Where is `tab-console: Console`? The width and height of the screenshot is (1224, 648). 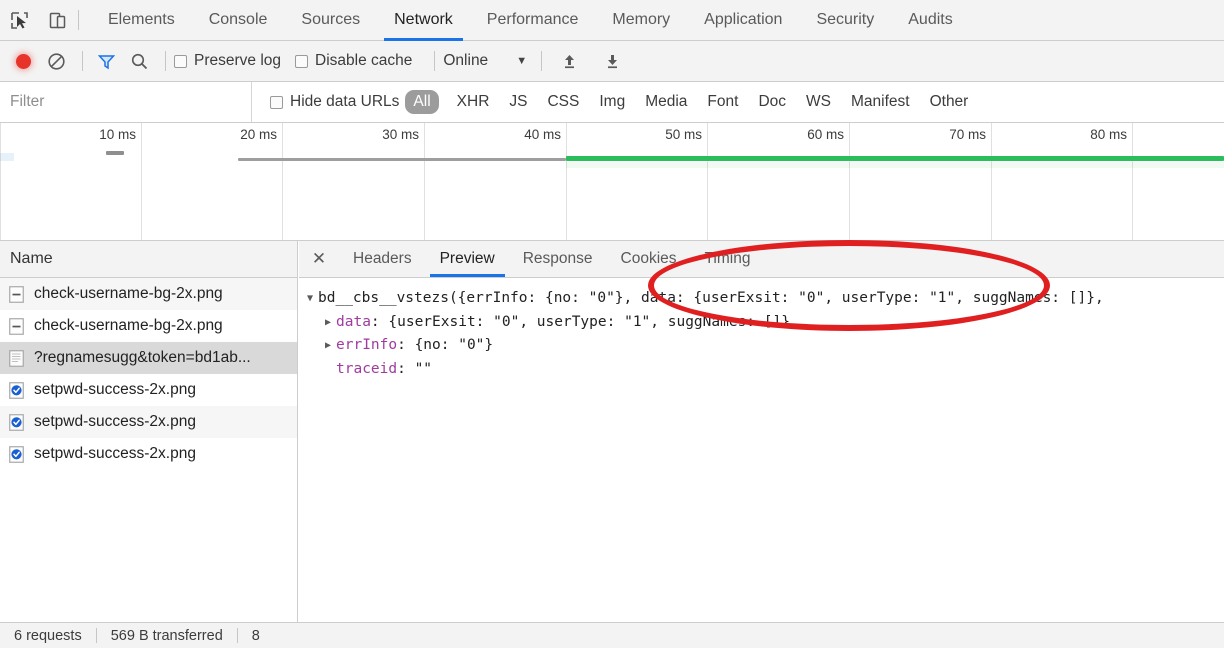
tab-console: Console is located at coordinates (238, 20).